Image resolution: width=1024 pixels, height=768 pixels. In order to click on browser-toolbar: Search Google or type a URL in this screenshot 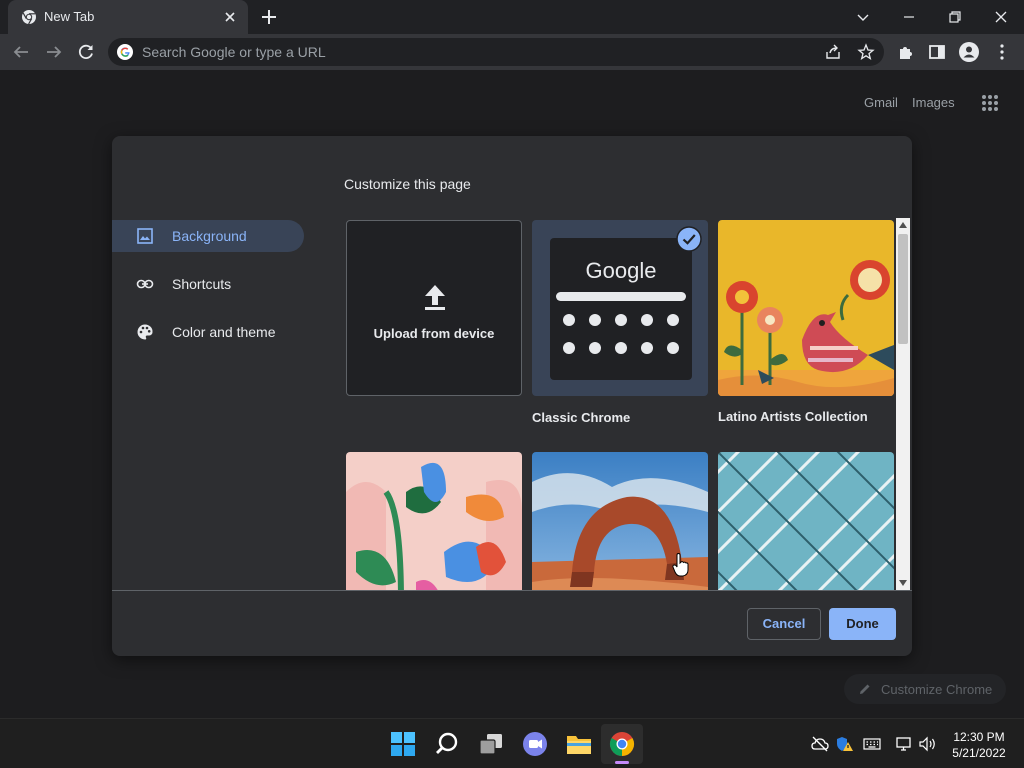, I will do `click(512, 52)`.